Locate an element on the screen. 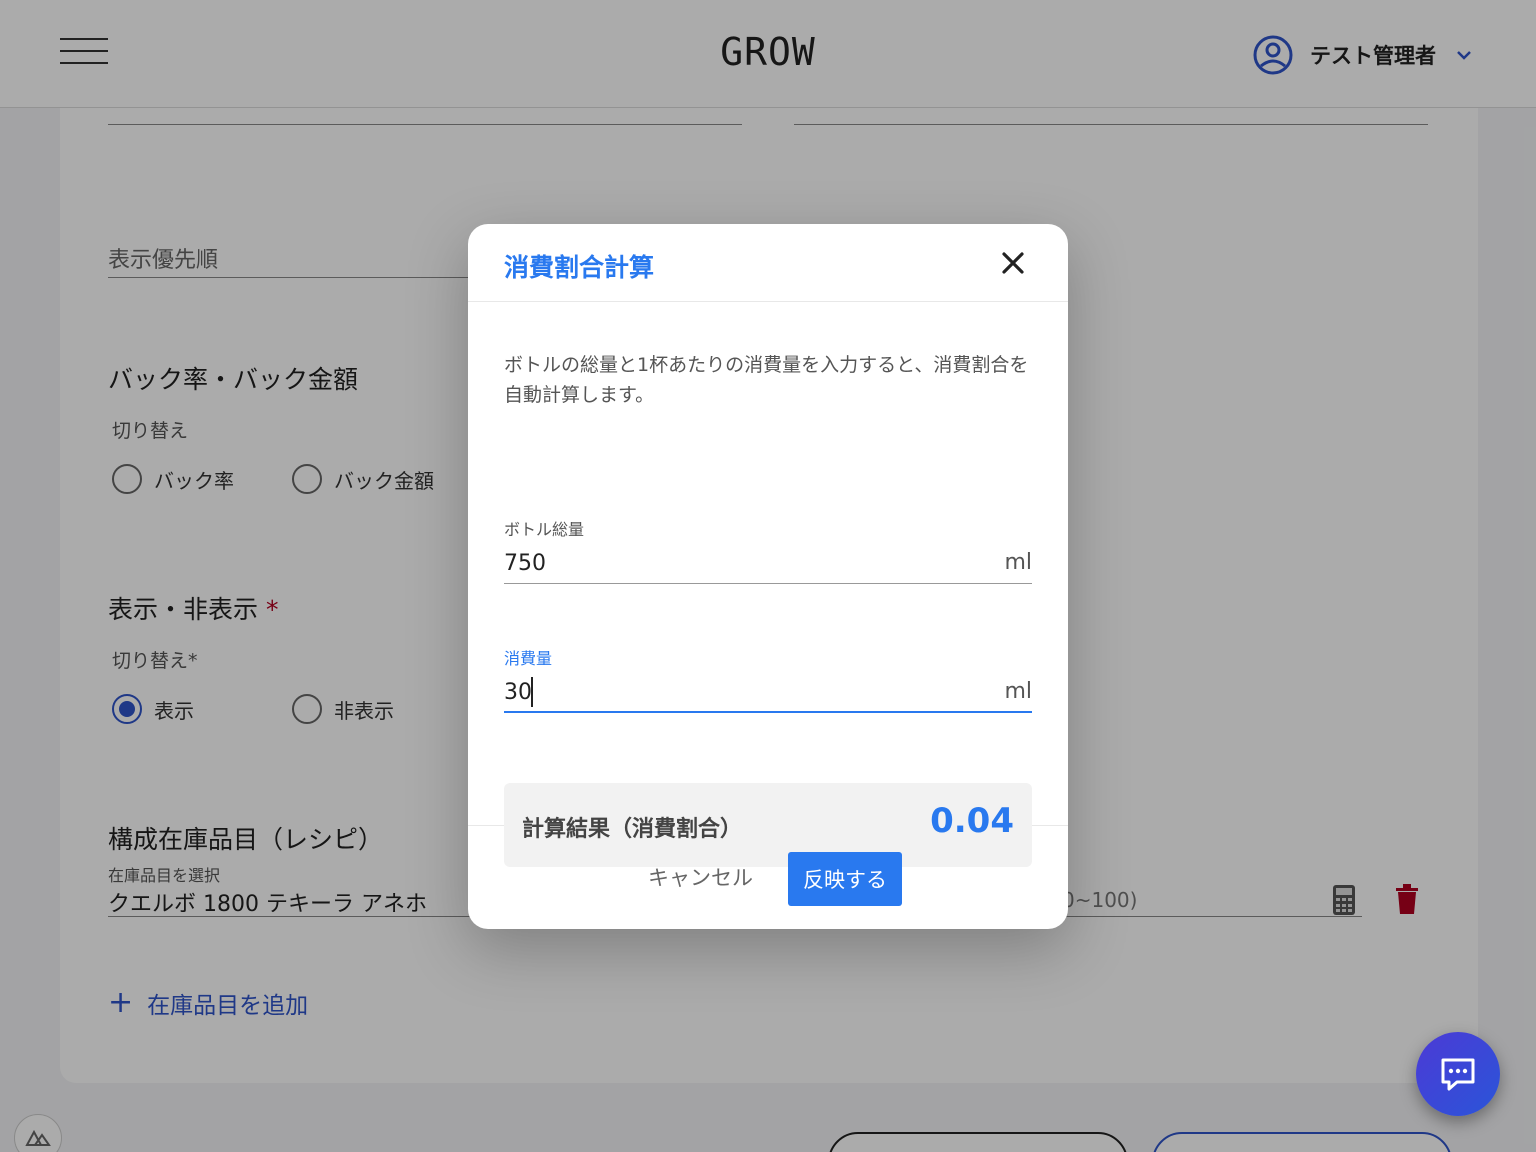  consume-field: ml is located at coordinates (768, 693).